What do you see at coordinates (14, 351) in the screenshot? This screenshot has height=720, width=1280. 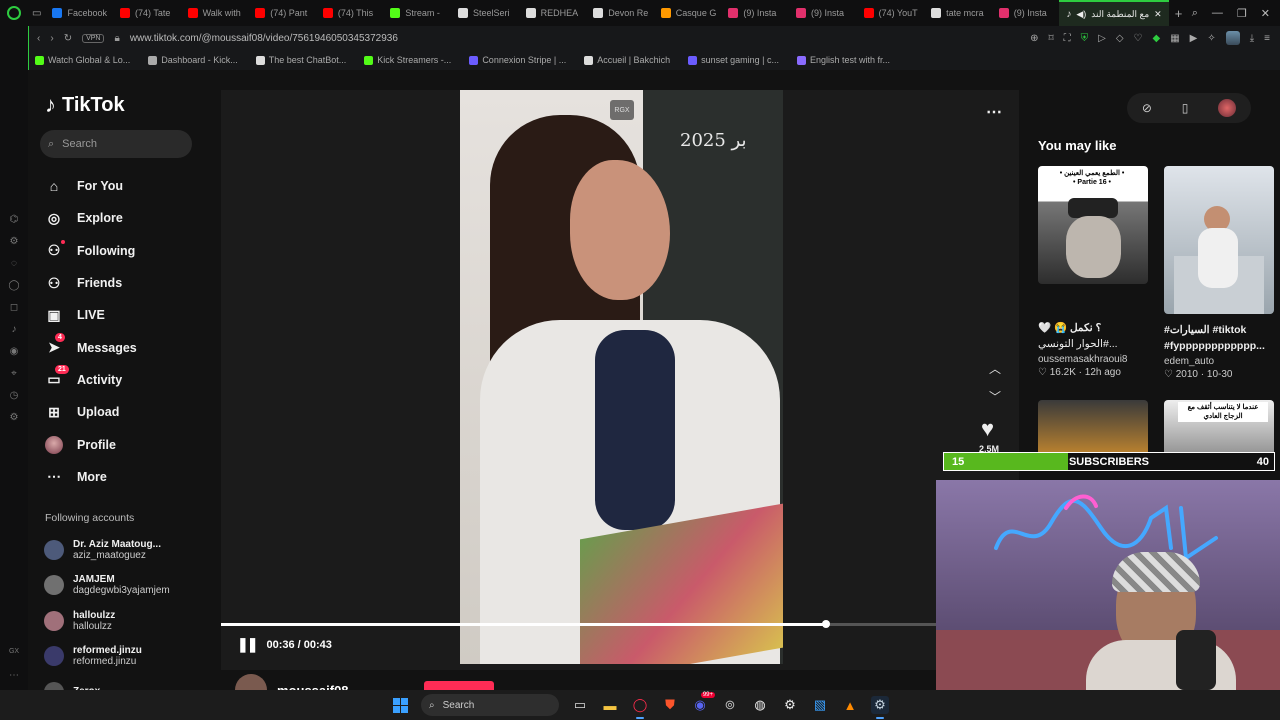 I see `player-side-icon: ◉` at bounding box center [14, 351].